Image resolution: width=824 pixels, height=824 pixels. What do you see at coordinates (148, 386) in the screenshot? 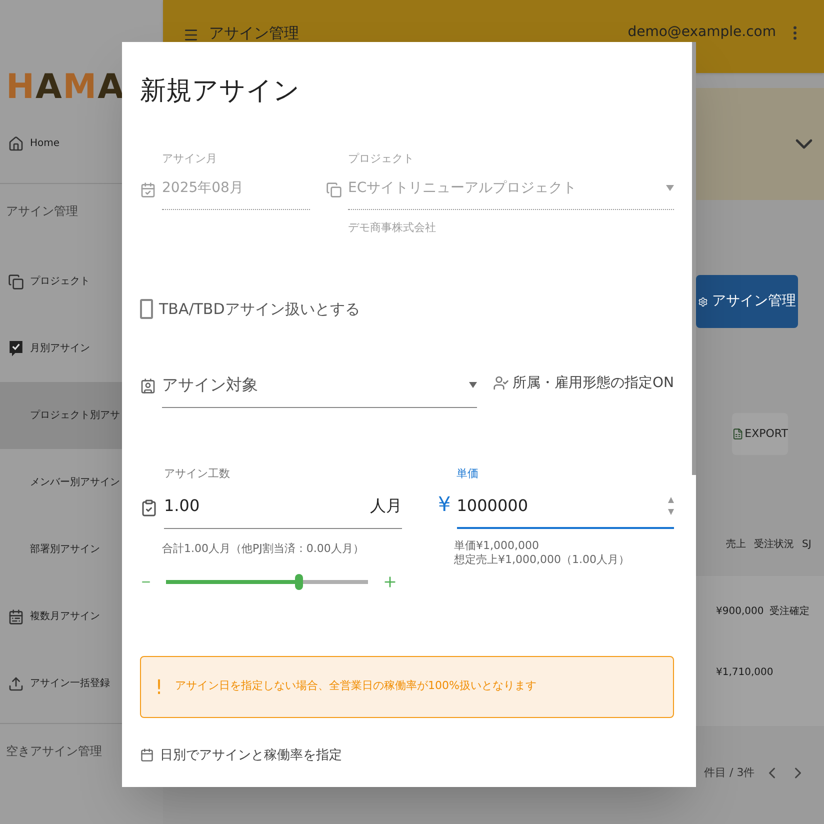
I see `id-card-icon` at bounding box center [148, 386].